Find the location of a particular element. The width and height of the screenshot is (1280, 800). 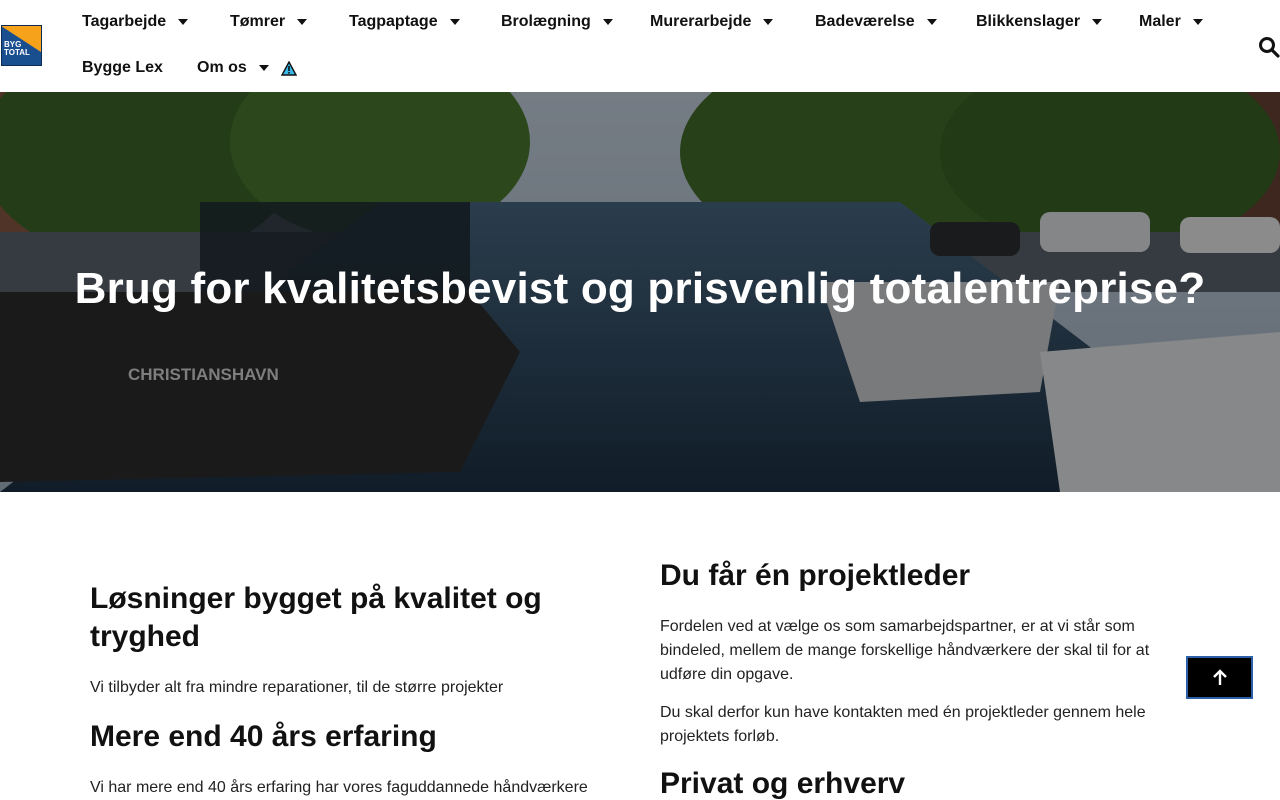

nav-label: Blikkenslager is located at coordinates (1028, 21).